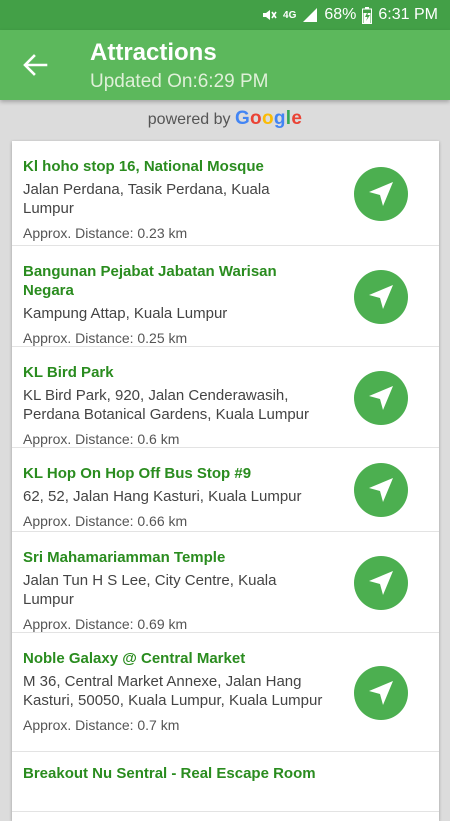  Describe the element at coordinates (269, 15) in the screenshot. I see `mute-icon` at that location.